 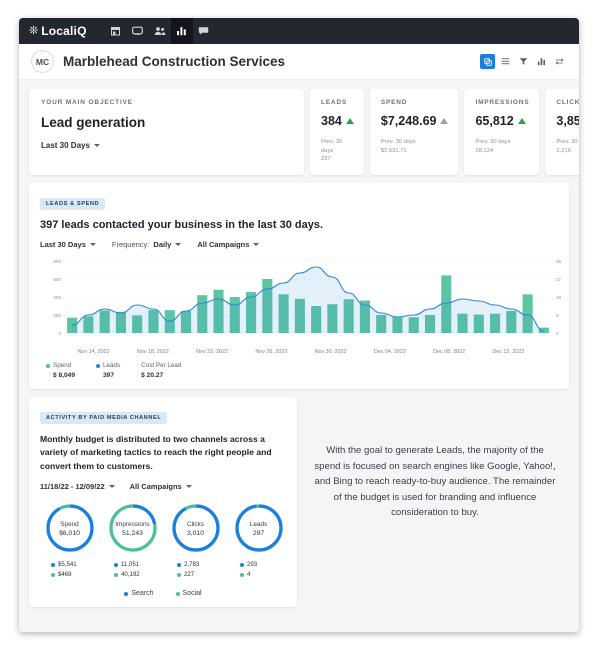 I want to click on main-objective-value: Lead generation, so click(x=93, y=122).